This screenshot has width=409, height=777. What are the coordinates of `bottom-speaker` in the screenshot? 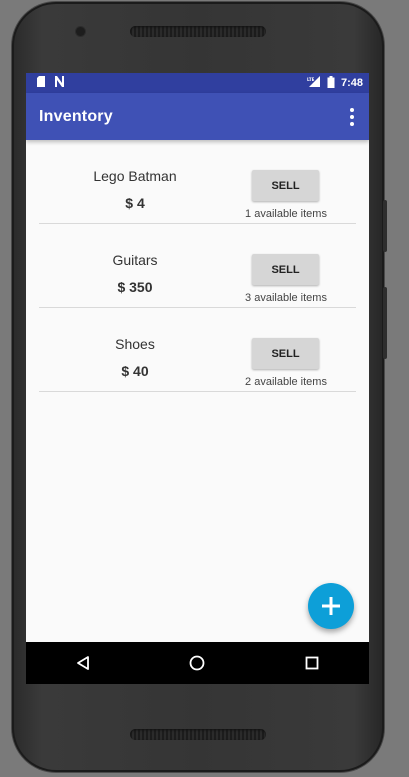 It's located at (198, 734).